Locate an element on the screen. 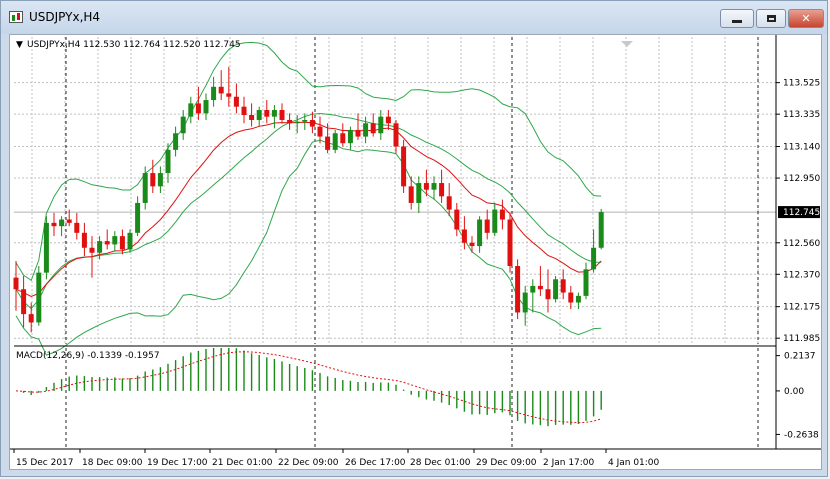  time-tick-label: 18 Dec 09:00 is located at coordinates (112, 463).